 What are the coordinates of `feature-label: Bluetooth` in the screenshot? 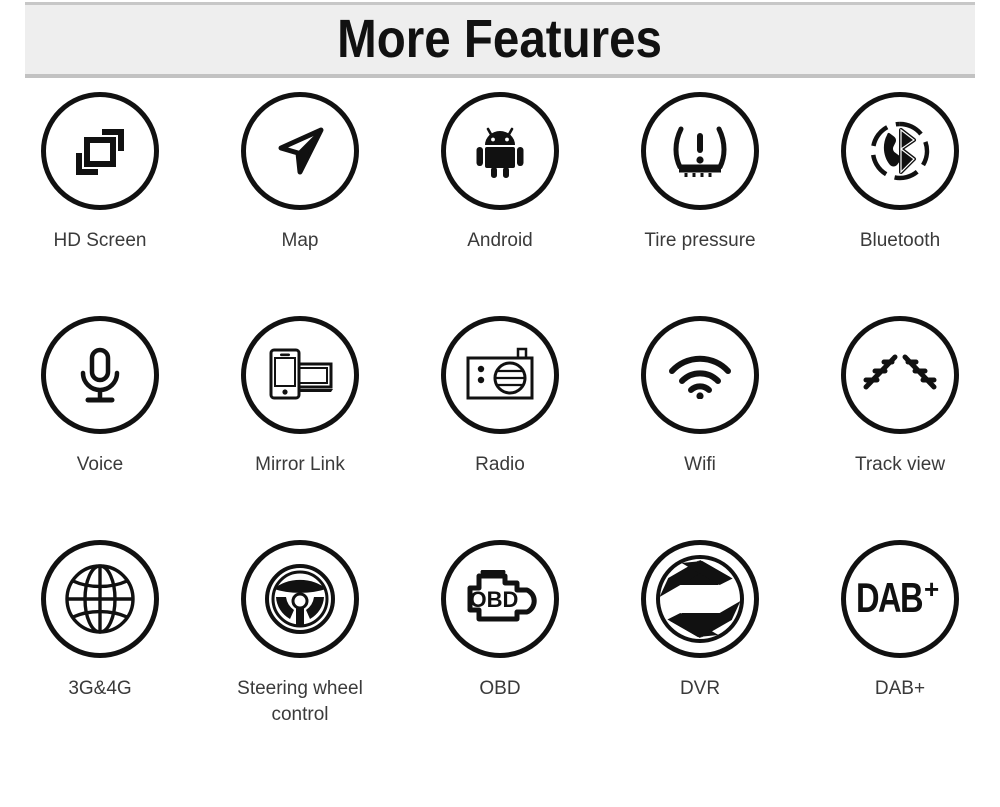 It's located at (900, 240).